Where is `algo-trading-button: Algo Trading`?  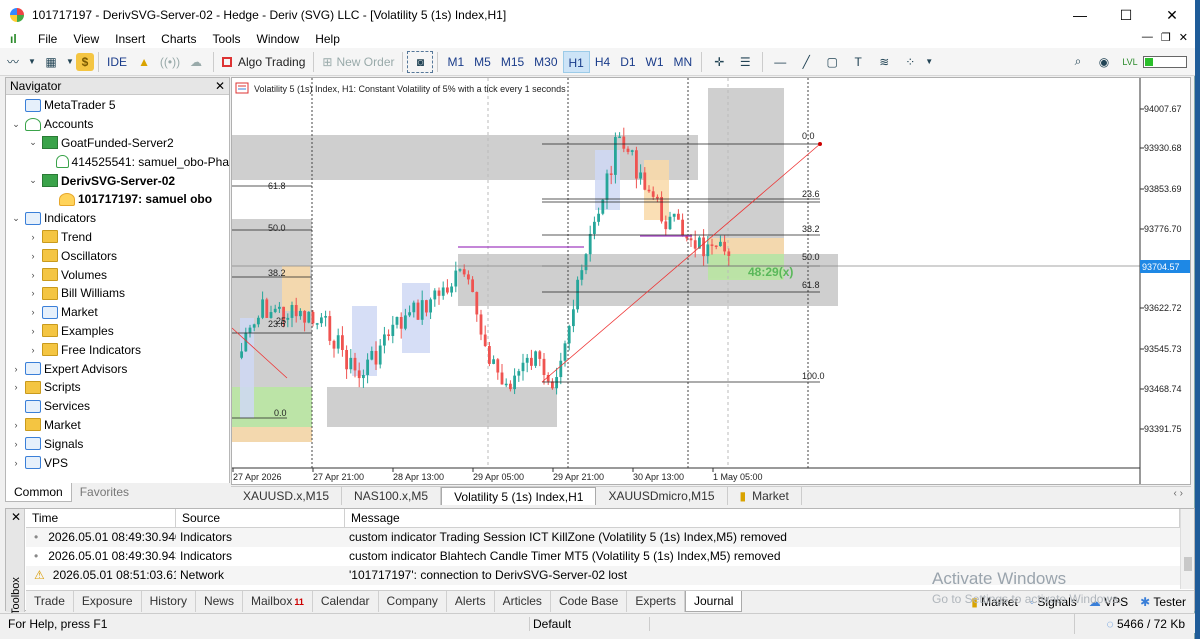
algo-trading-button: Algo Trading is located at coordinates (263, 62).